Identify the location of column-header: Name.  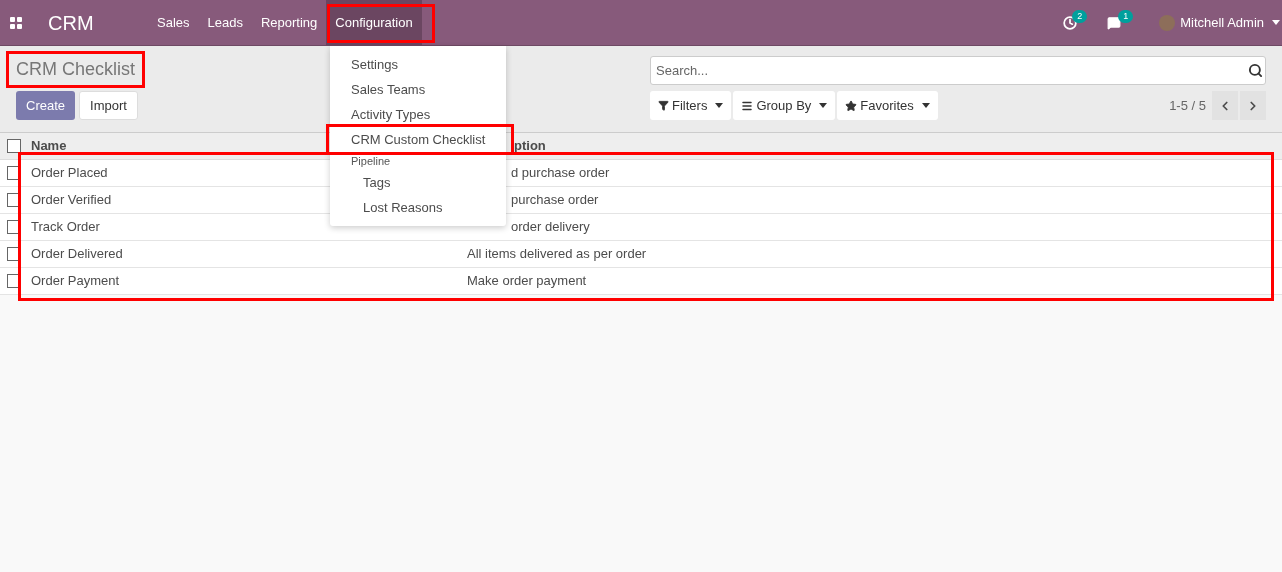
(49, 146).